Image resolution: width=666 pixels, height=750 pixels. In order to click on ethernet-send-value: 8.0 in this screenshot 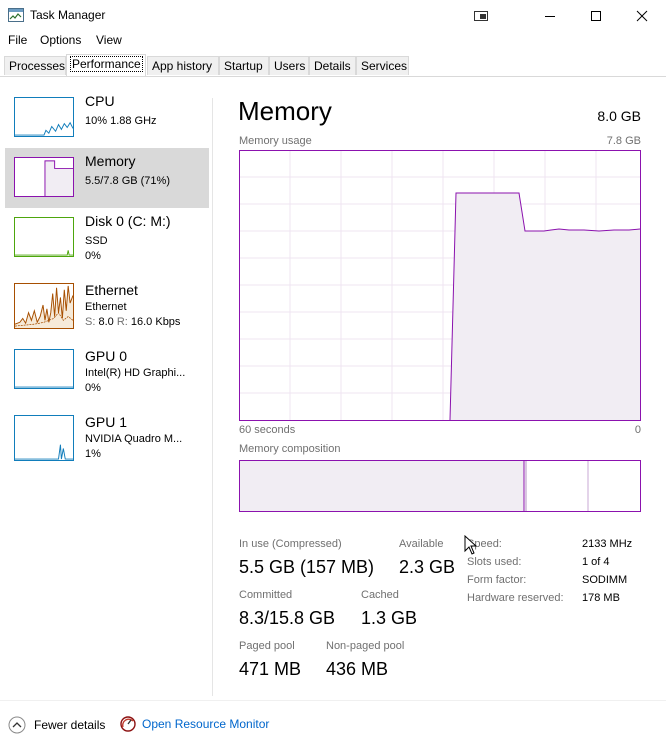, I will do `click(106, 322)`.